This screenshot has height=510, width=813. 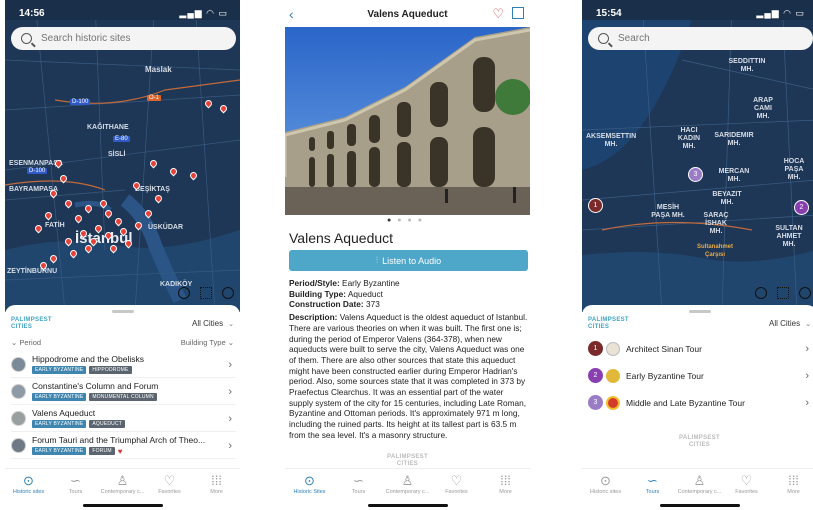 I want to click on chevron-down-icon: ⌄, so click(x=808, y=324).